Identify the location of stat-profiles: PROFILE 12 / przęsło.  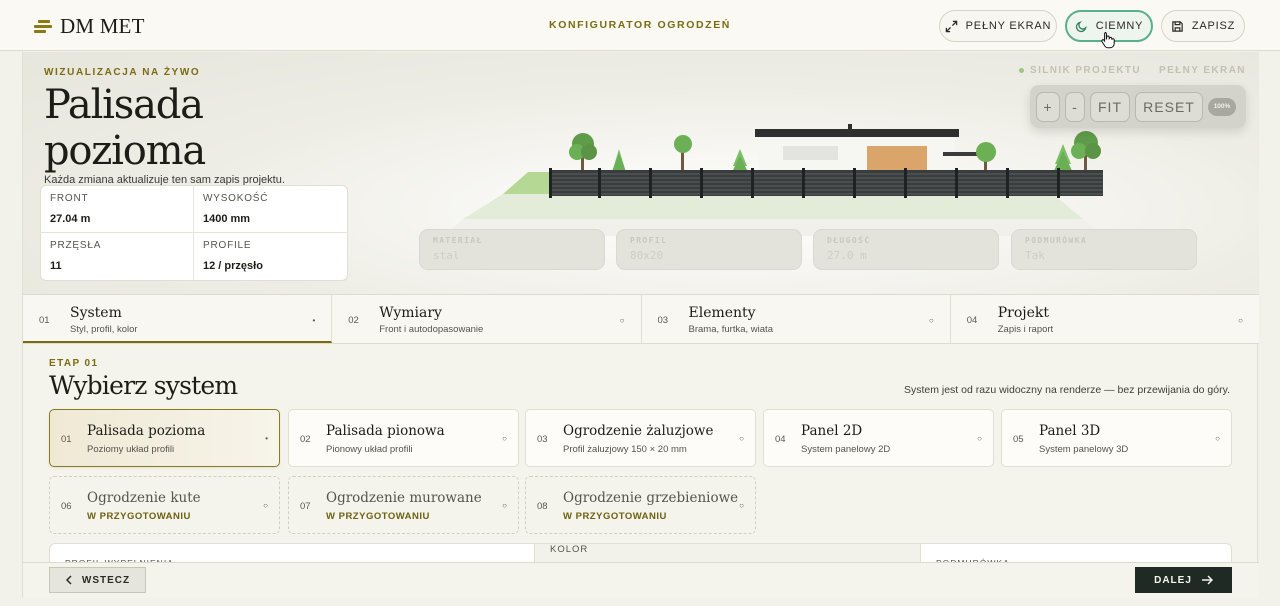
(270, 256).